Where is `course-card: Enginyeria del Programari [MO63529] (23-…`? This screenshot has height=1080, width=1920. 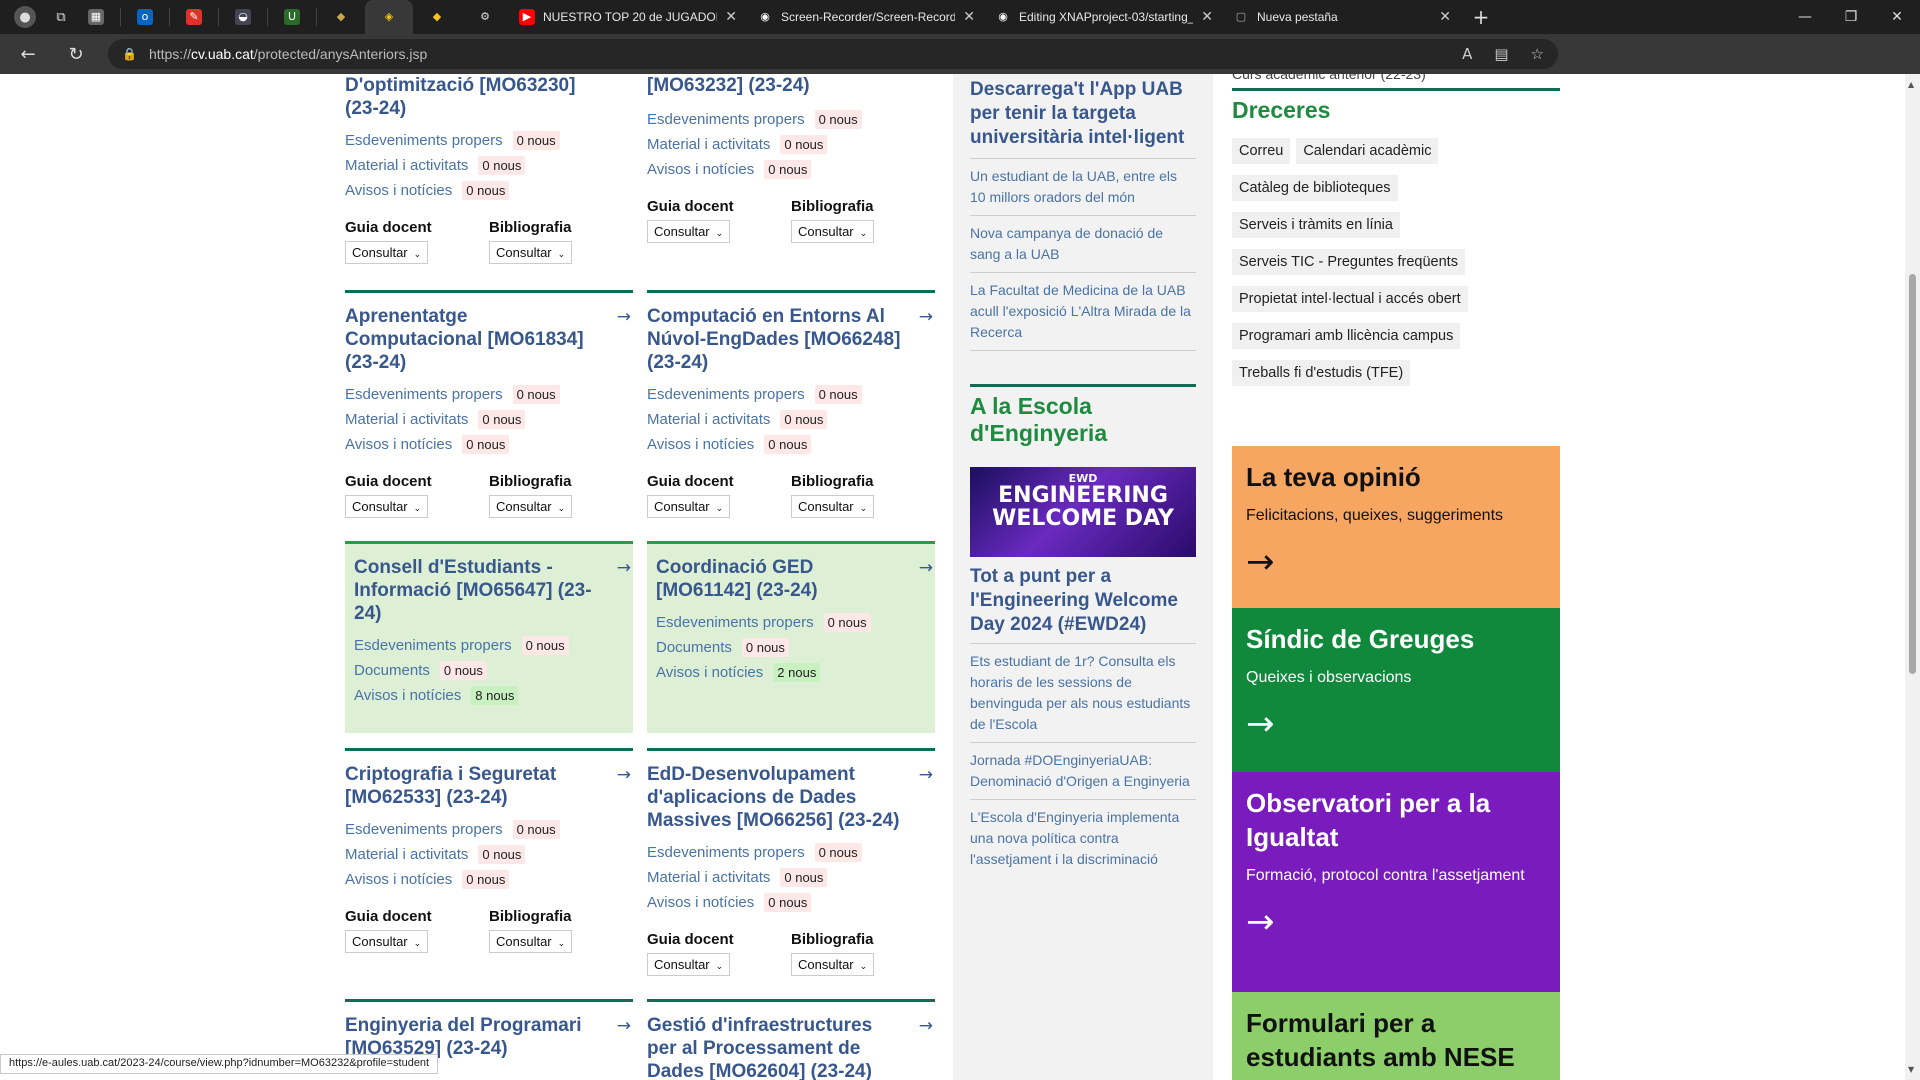 course-card: Enginyeria del Programari [MO63529] (23-… is located at coordinates (489, 1029).